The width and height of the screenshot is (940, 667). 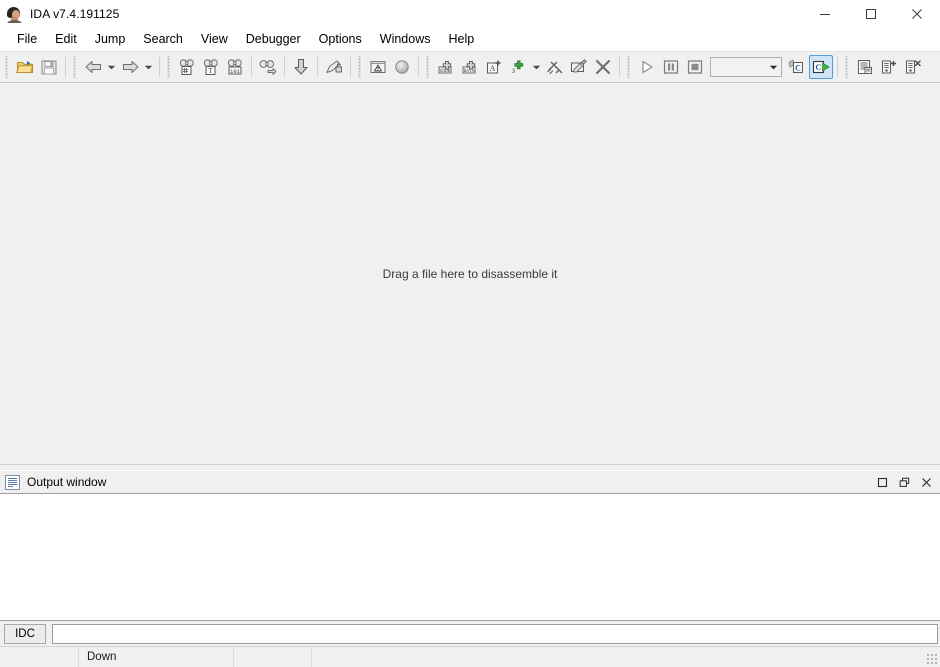 What do you see at coordinates (66, 39) in the screenshot?
I see `menu-item-edit: Edit` at bounding box center [66, 39].